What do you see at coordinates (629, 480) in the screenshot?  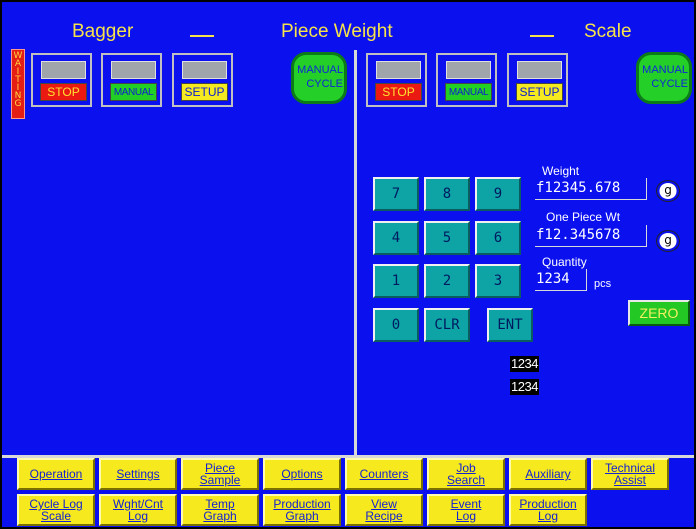 I see `tab-technical-assist-line2: Assist` at bounding box center [629, 480].